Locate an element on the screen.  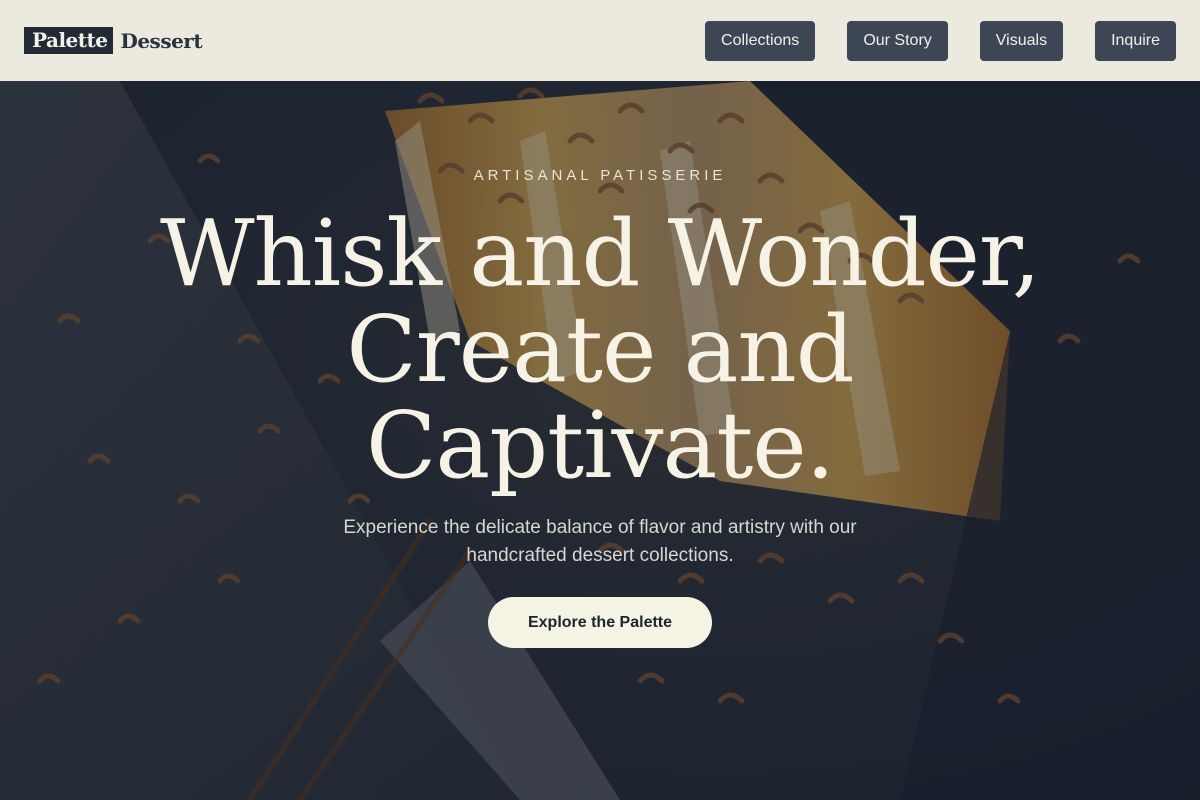
nav-our-story-button: Our Story is located at coordinates (897, 40).